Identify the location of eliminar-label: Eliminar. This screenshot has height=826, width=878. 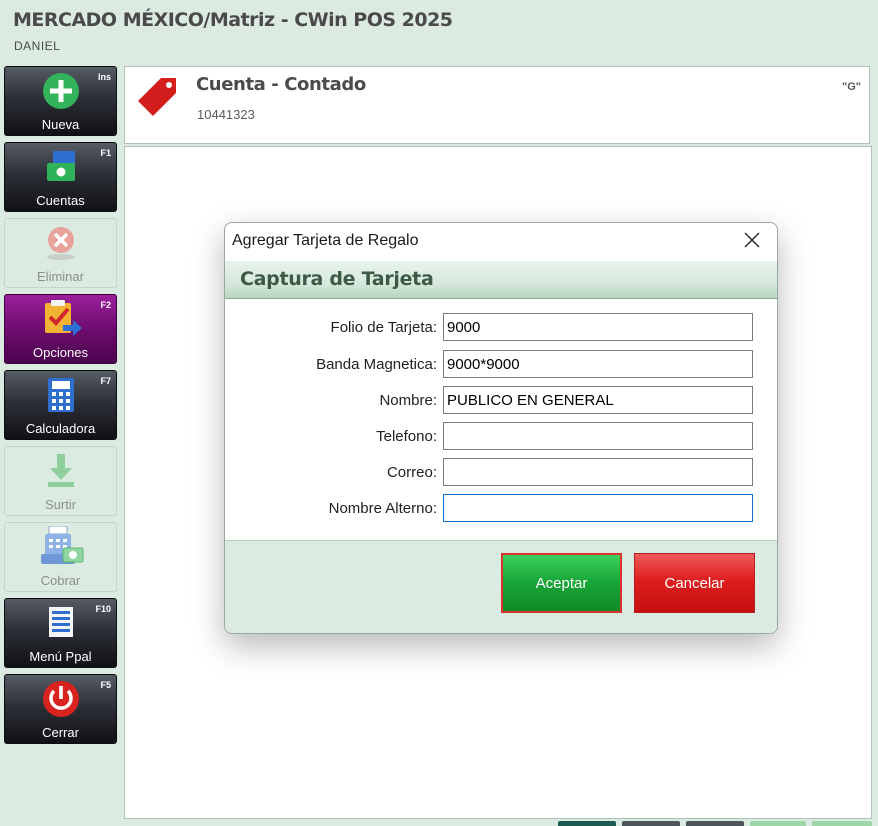
(60, 276).